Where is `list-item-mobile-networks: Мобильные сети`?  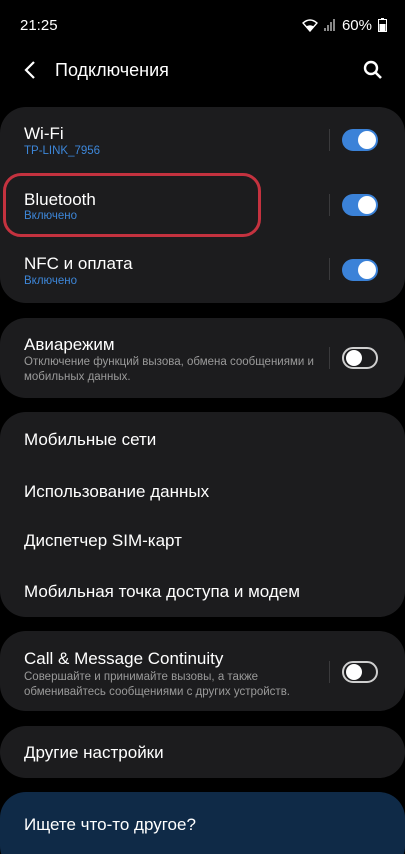
list-item-mobile-networks: Мобильные сети is located at coordinates (202, 438).